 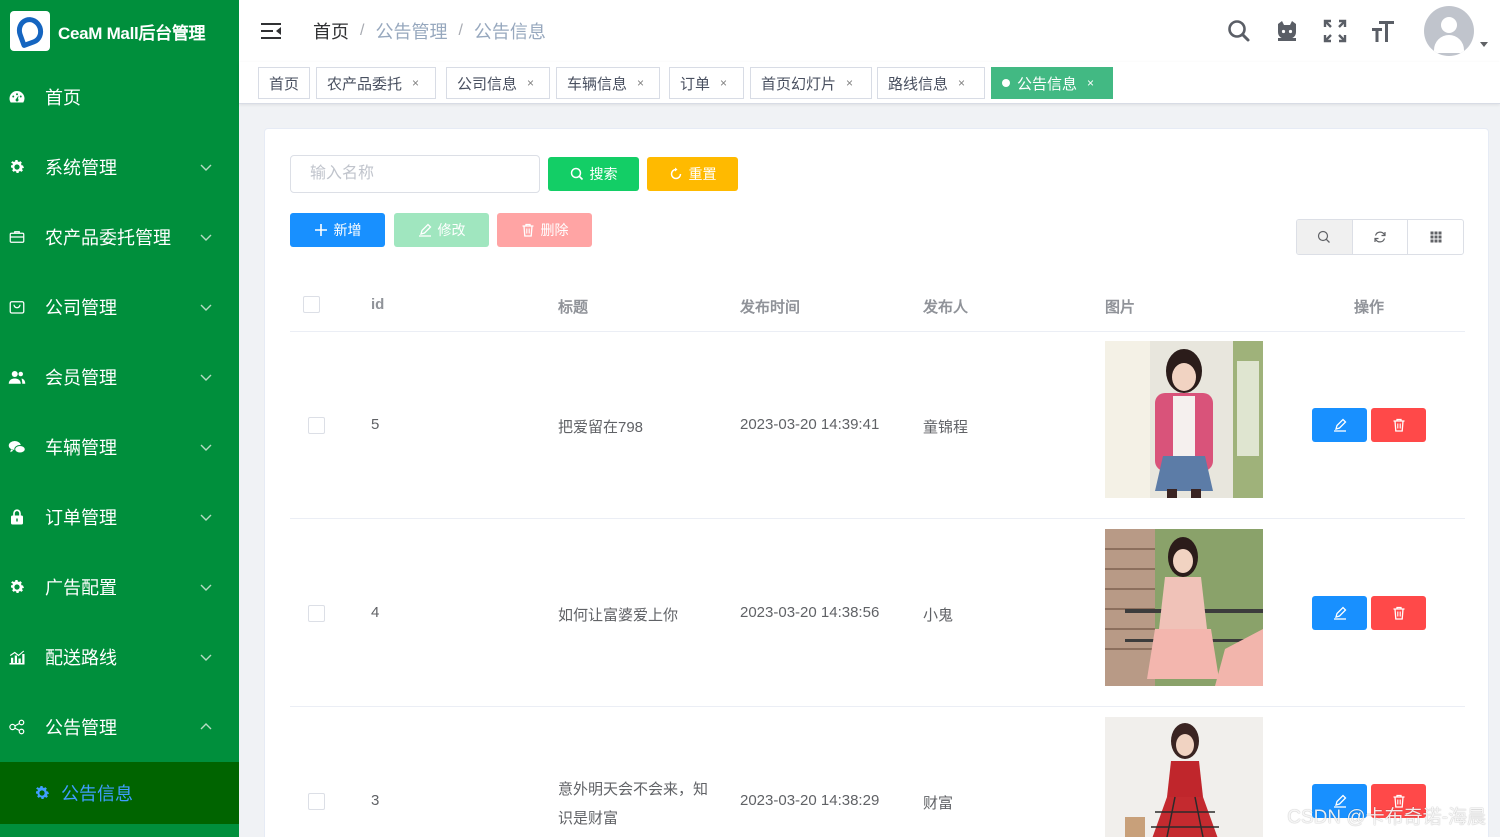 What do you see at coordinates (946, 427) in the screenshot?
I see `cell-author: 童锦程` at bounding box center [946, 427].